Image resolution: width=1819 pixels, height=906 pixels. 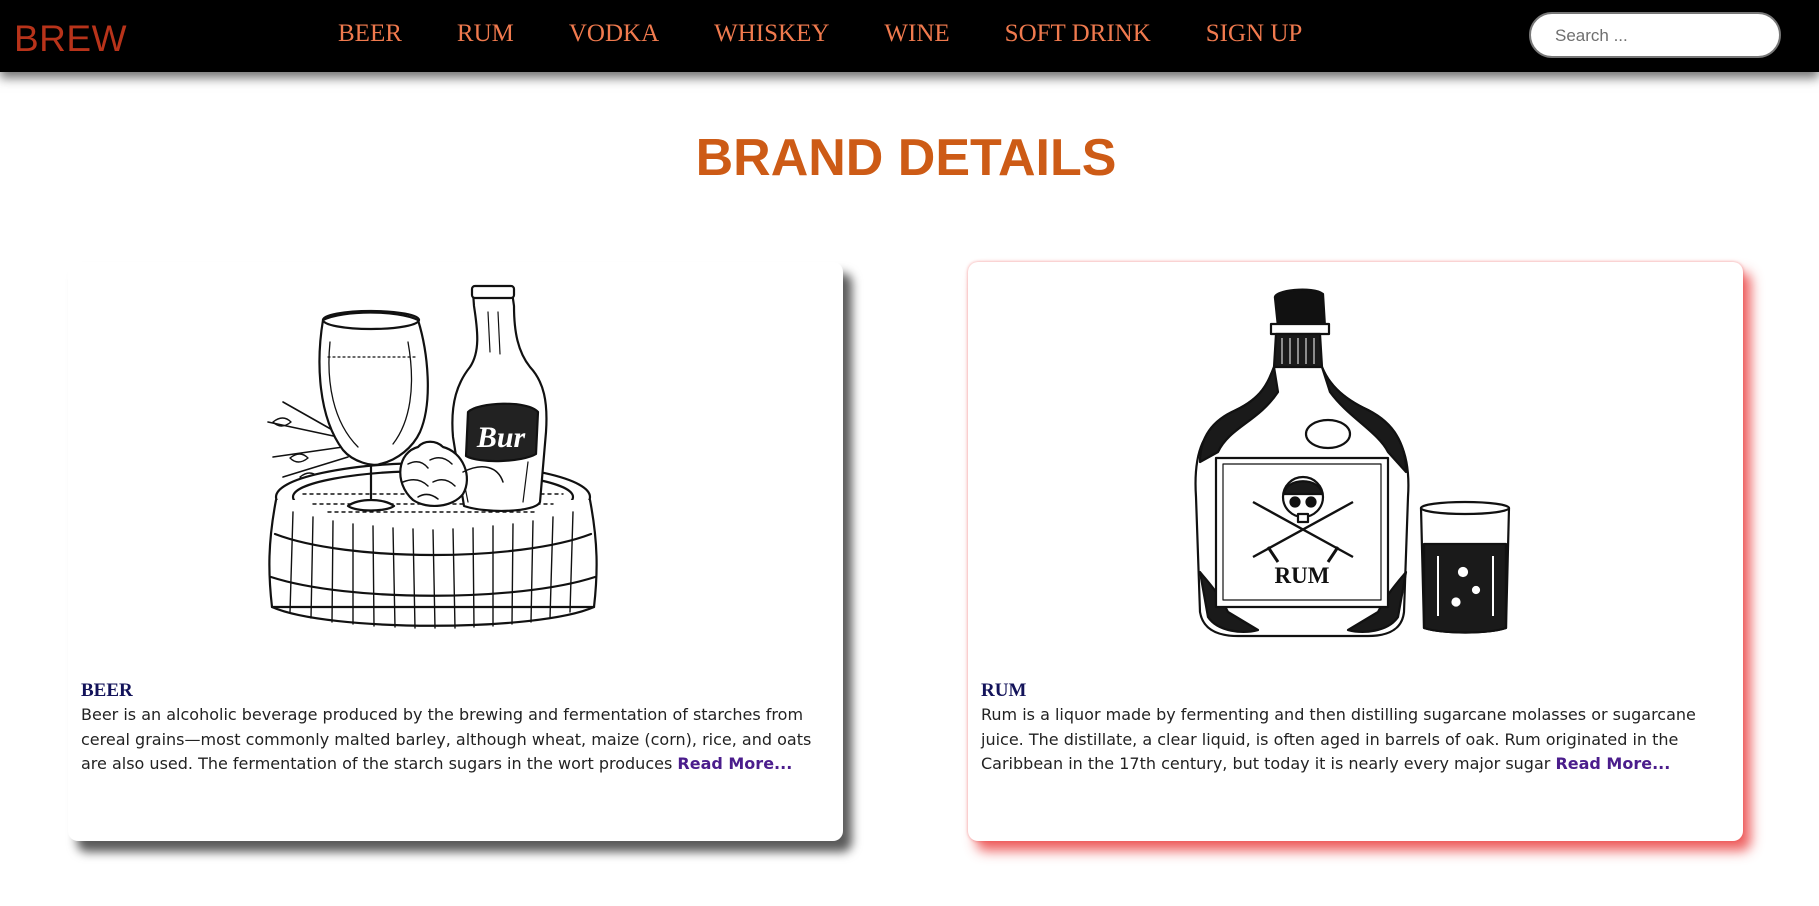 I want to click on card-title: RUM, so click(x=1004, y=690).